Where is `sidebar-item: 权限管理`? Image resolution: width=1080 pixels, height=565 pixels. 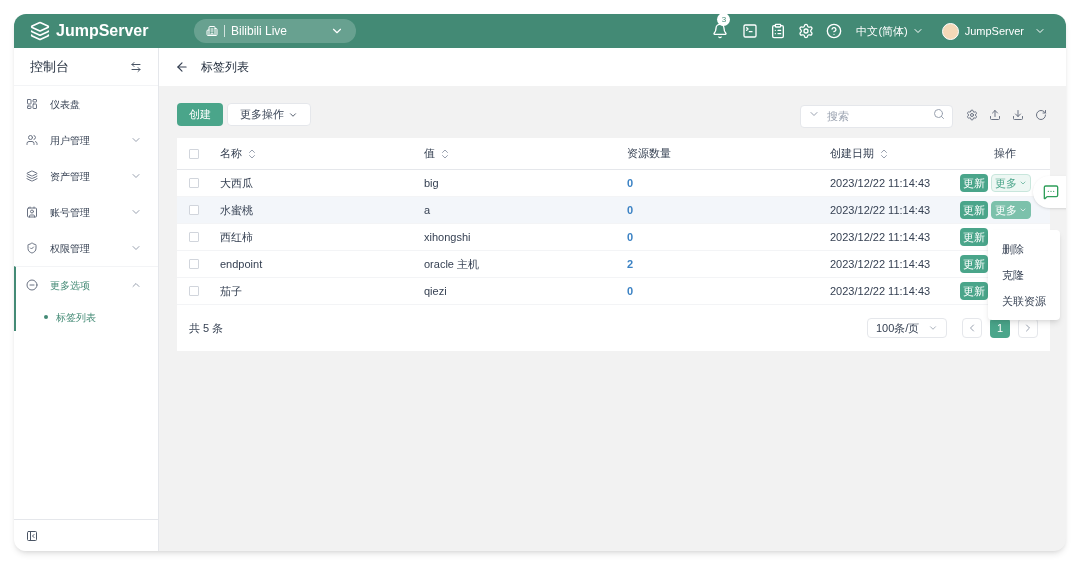
sidebar-item: 权限管理 is located at coordinates (87, 248).